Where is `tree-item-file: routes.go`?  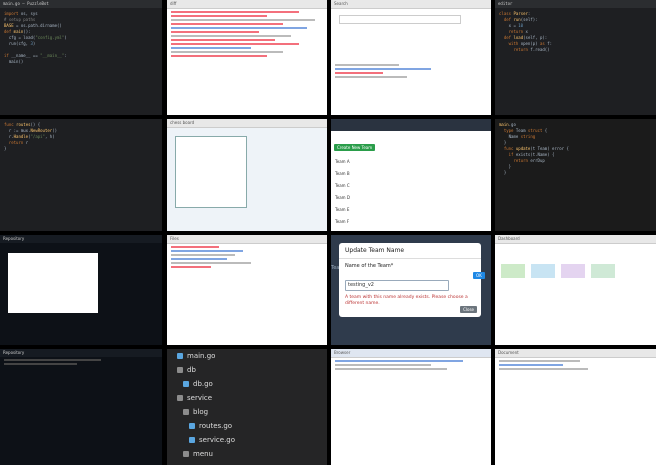 tree-item-file: routes.go is located at coordinates (247, 426).